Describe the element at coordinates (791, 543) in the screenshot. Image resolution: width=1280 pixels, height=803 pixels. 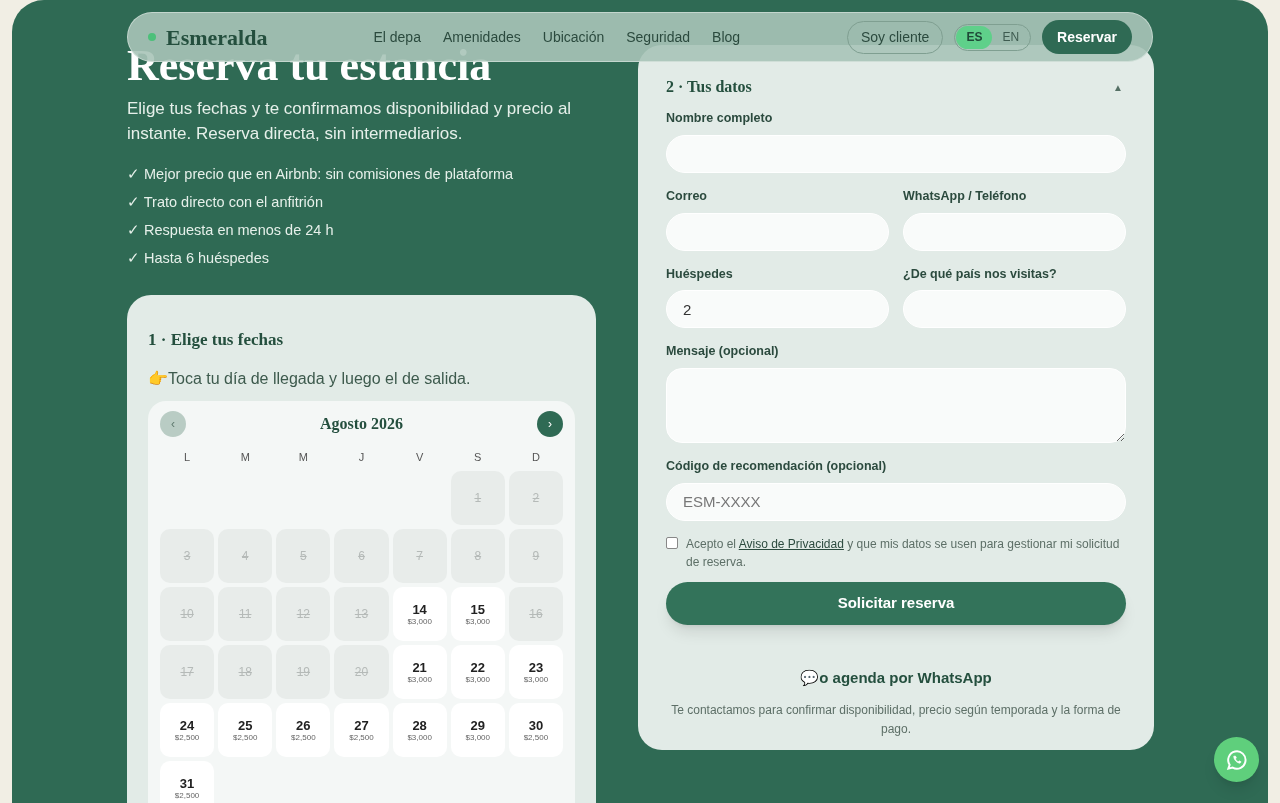
I see `privacy-link: Aviso de Privacidad` at that location.